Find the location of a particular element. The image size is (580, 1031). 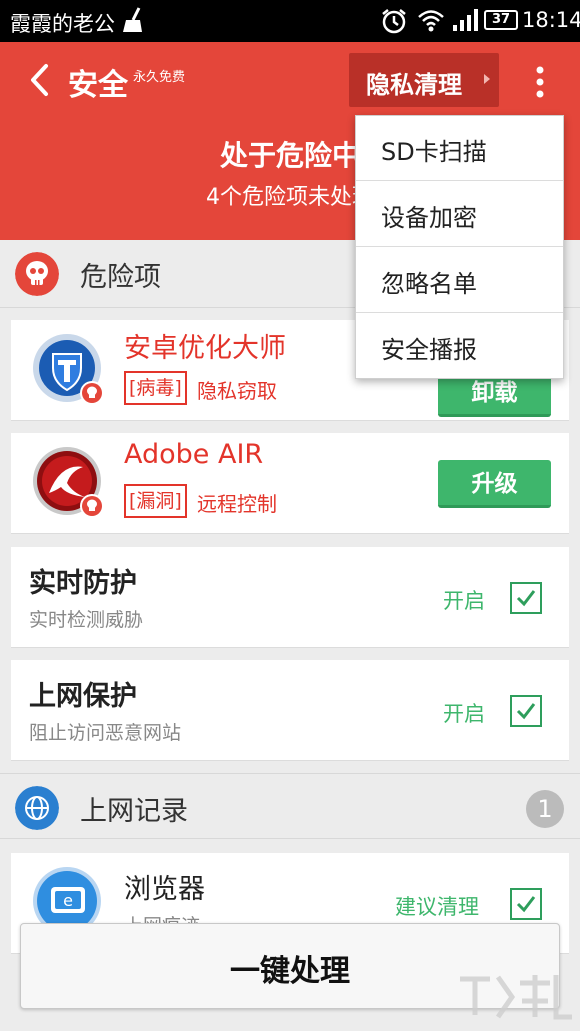

free-label: 永久免费 is located at coordinates (159, 77).